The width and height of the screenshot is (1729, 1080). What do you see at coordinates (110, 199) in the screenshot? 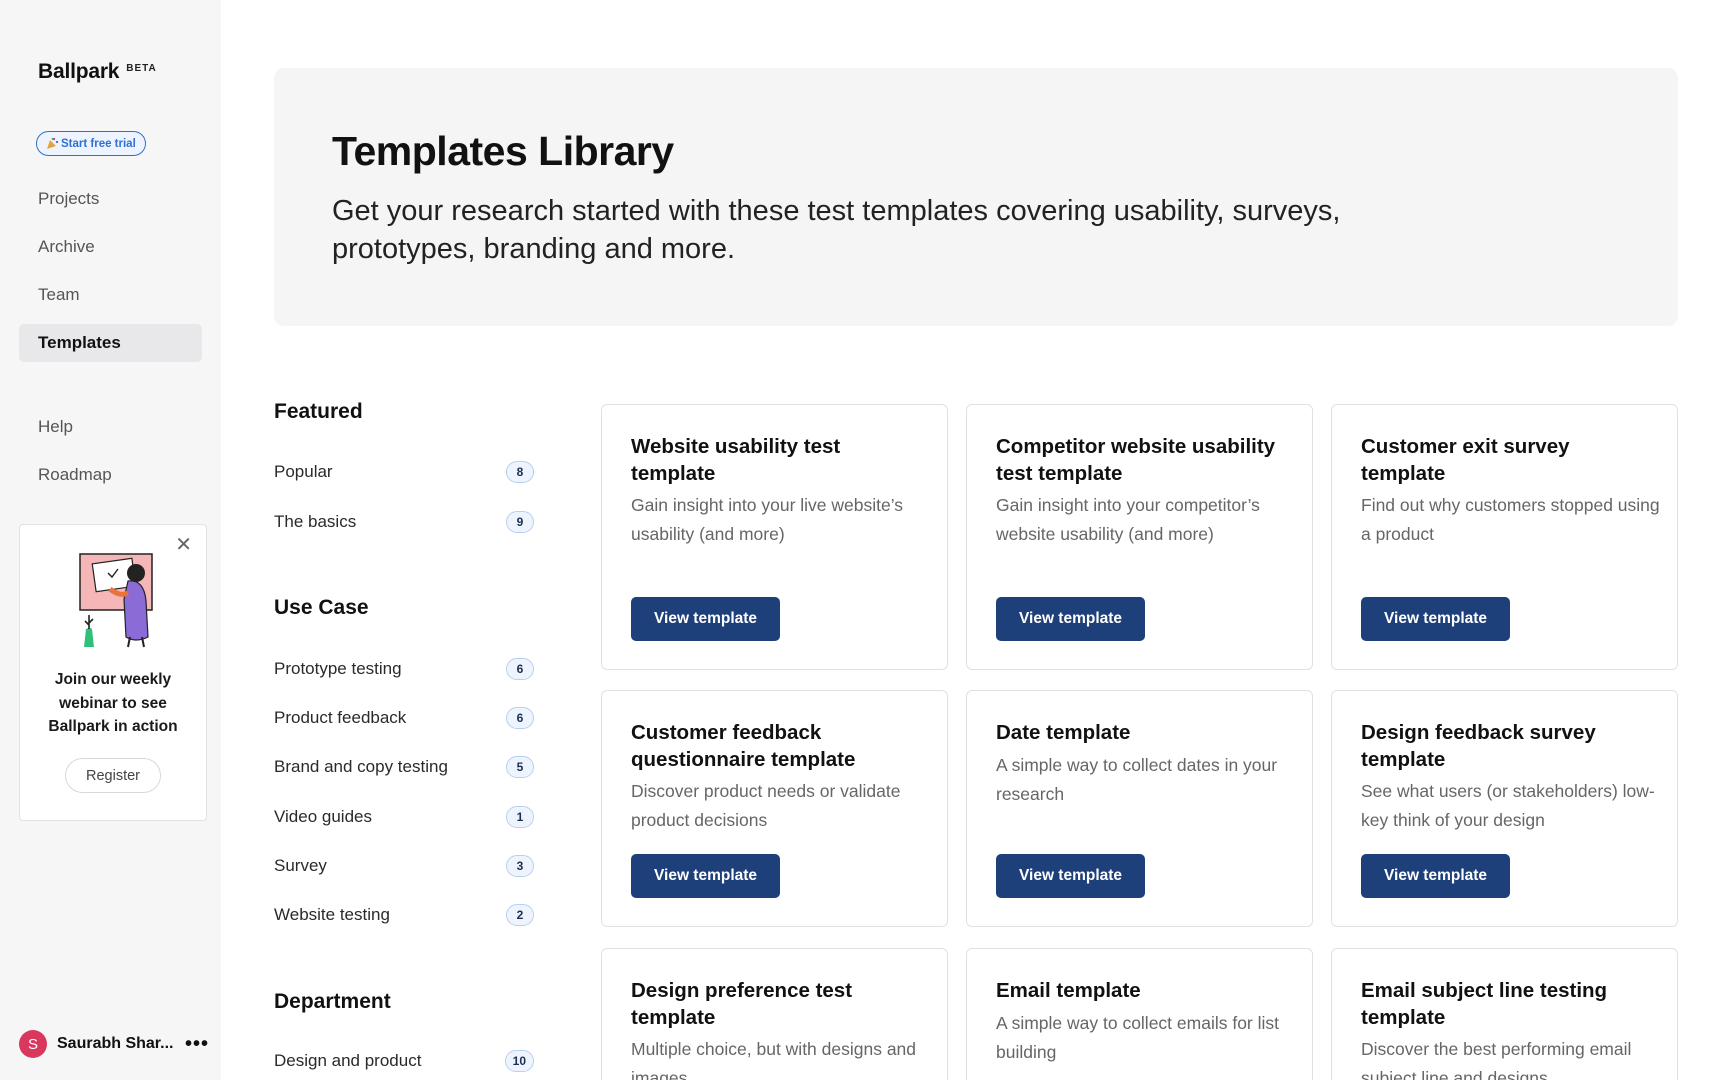
I see `nav-item-projects: Projects` at bounding box center [110, 199].